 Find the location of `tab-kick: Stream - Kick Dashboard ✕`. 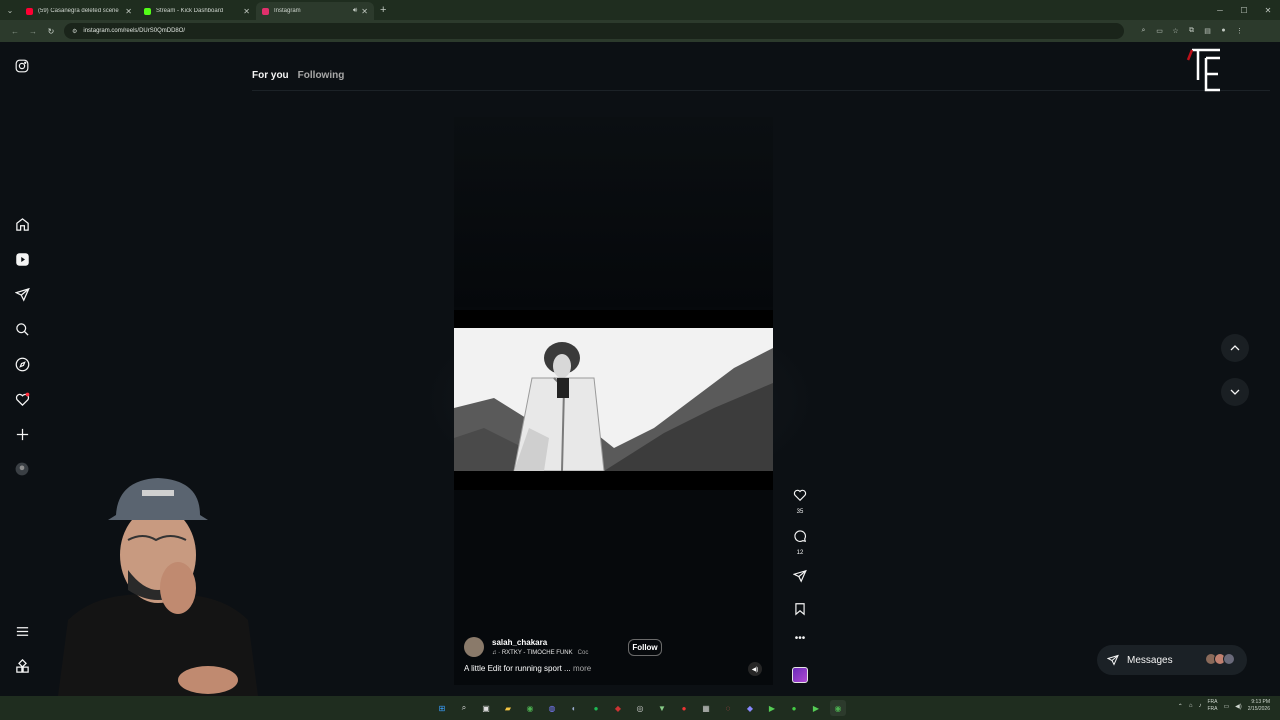

tab-kick: Stream - Kick Dashboard ✕ is located at coordinates (197, 11).